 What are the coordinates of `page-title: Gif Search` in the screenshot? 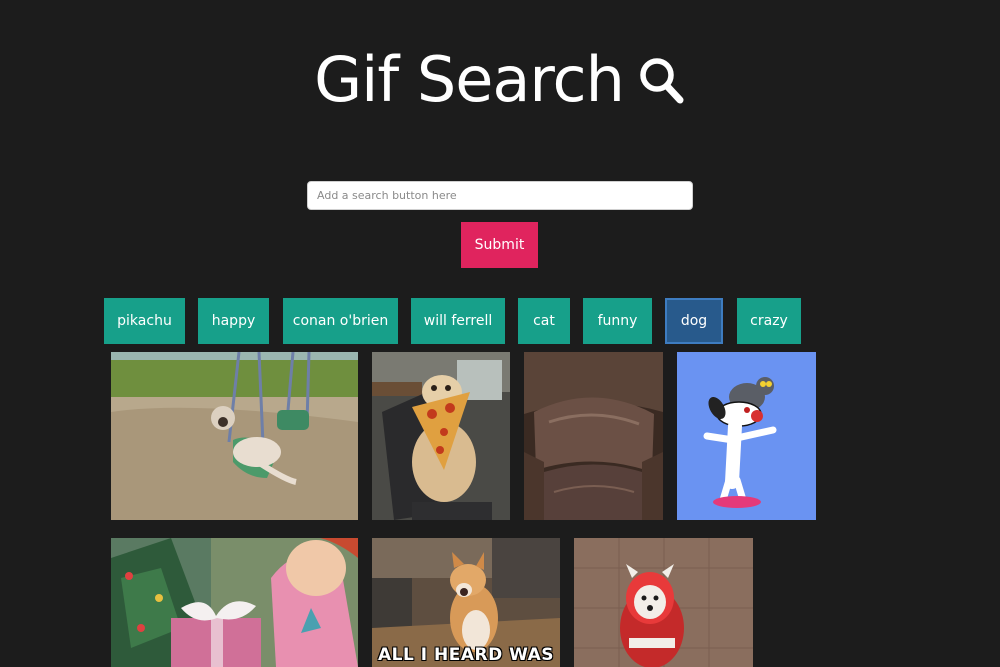 It's located at (469, 79).